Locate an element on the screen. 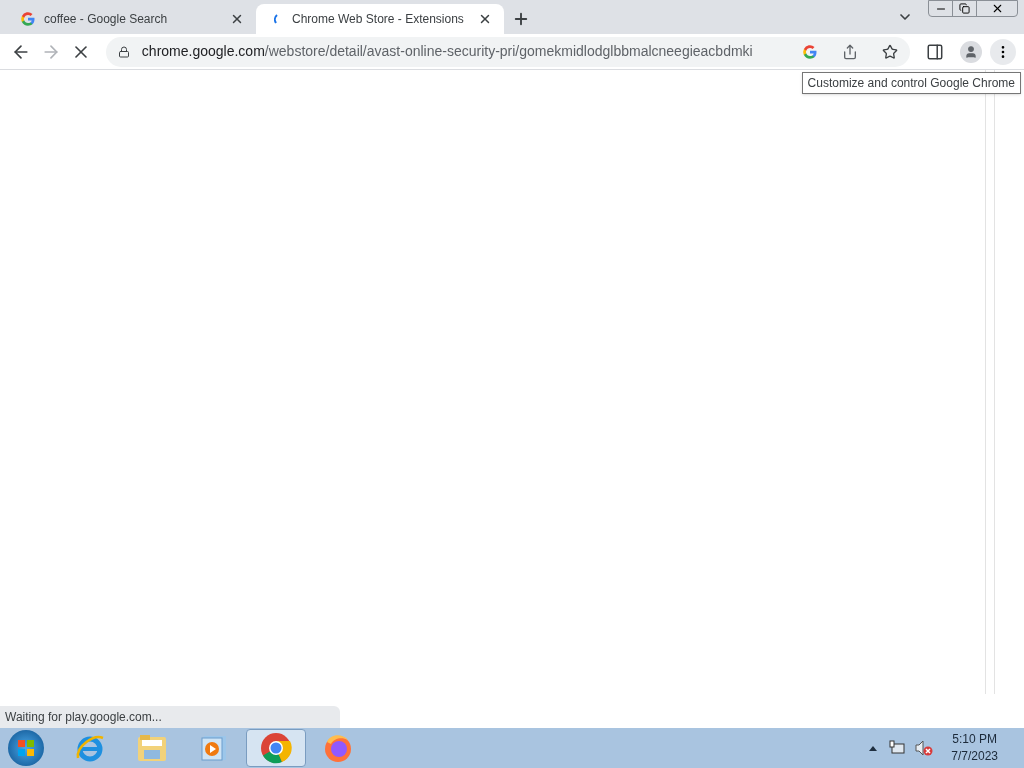 The height and width of the screenshot is (768, 1024). start-button is located at coordinates (26, 748).